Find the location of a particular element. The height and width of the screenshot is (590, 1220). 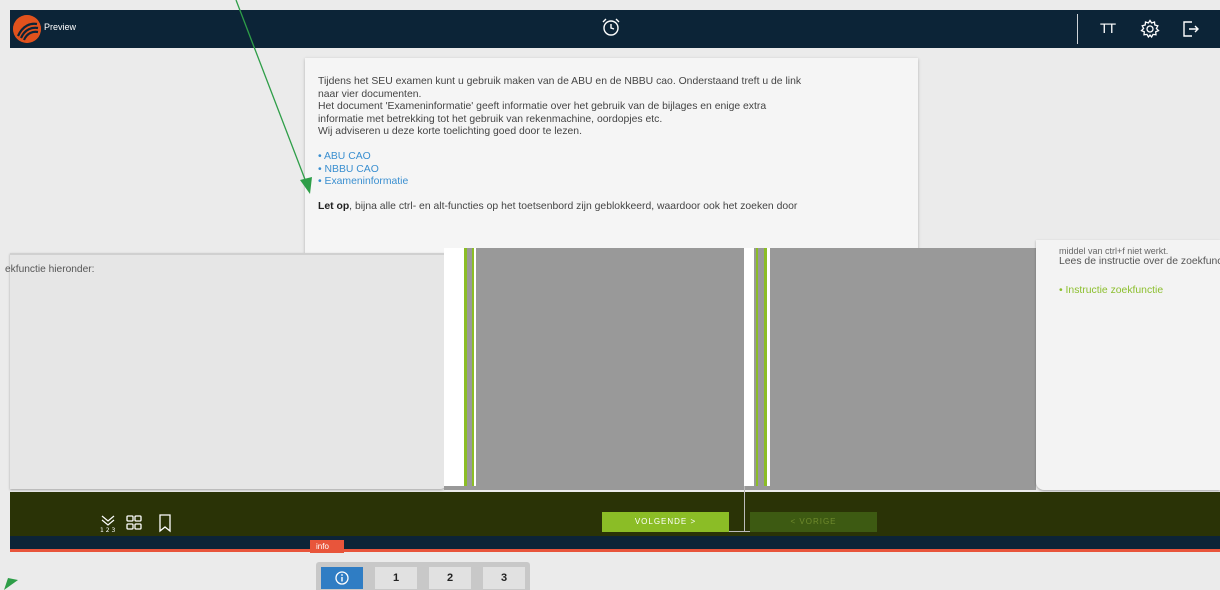

logout-icon is located at coordinates (1190, 31).